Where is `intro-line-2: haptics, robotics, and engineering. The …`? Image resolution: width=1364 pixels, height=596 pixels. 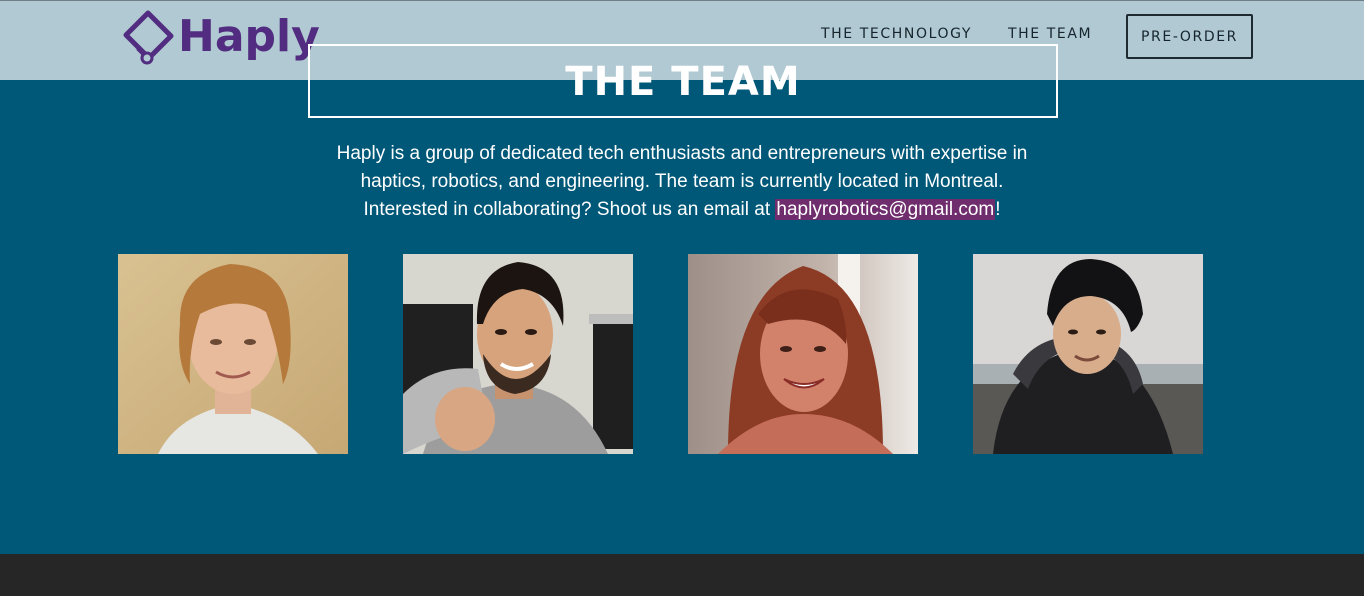
intro-line-2: haptics, robotics, and engineering. The … is located at coordinates (682, 181).